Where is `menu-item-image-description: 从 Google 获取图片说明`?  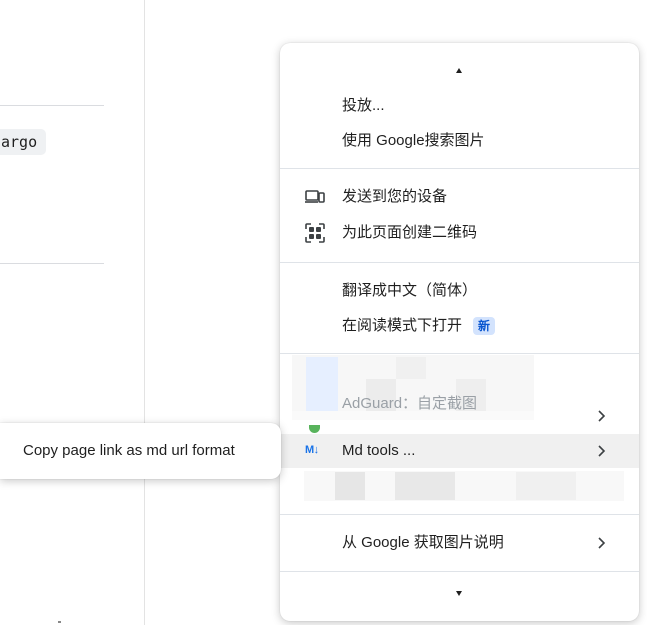 menu-item-image-description: 从 Google 获取图片说明 is located at coordinates (459, 543).